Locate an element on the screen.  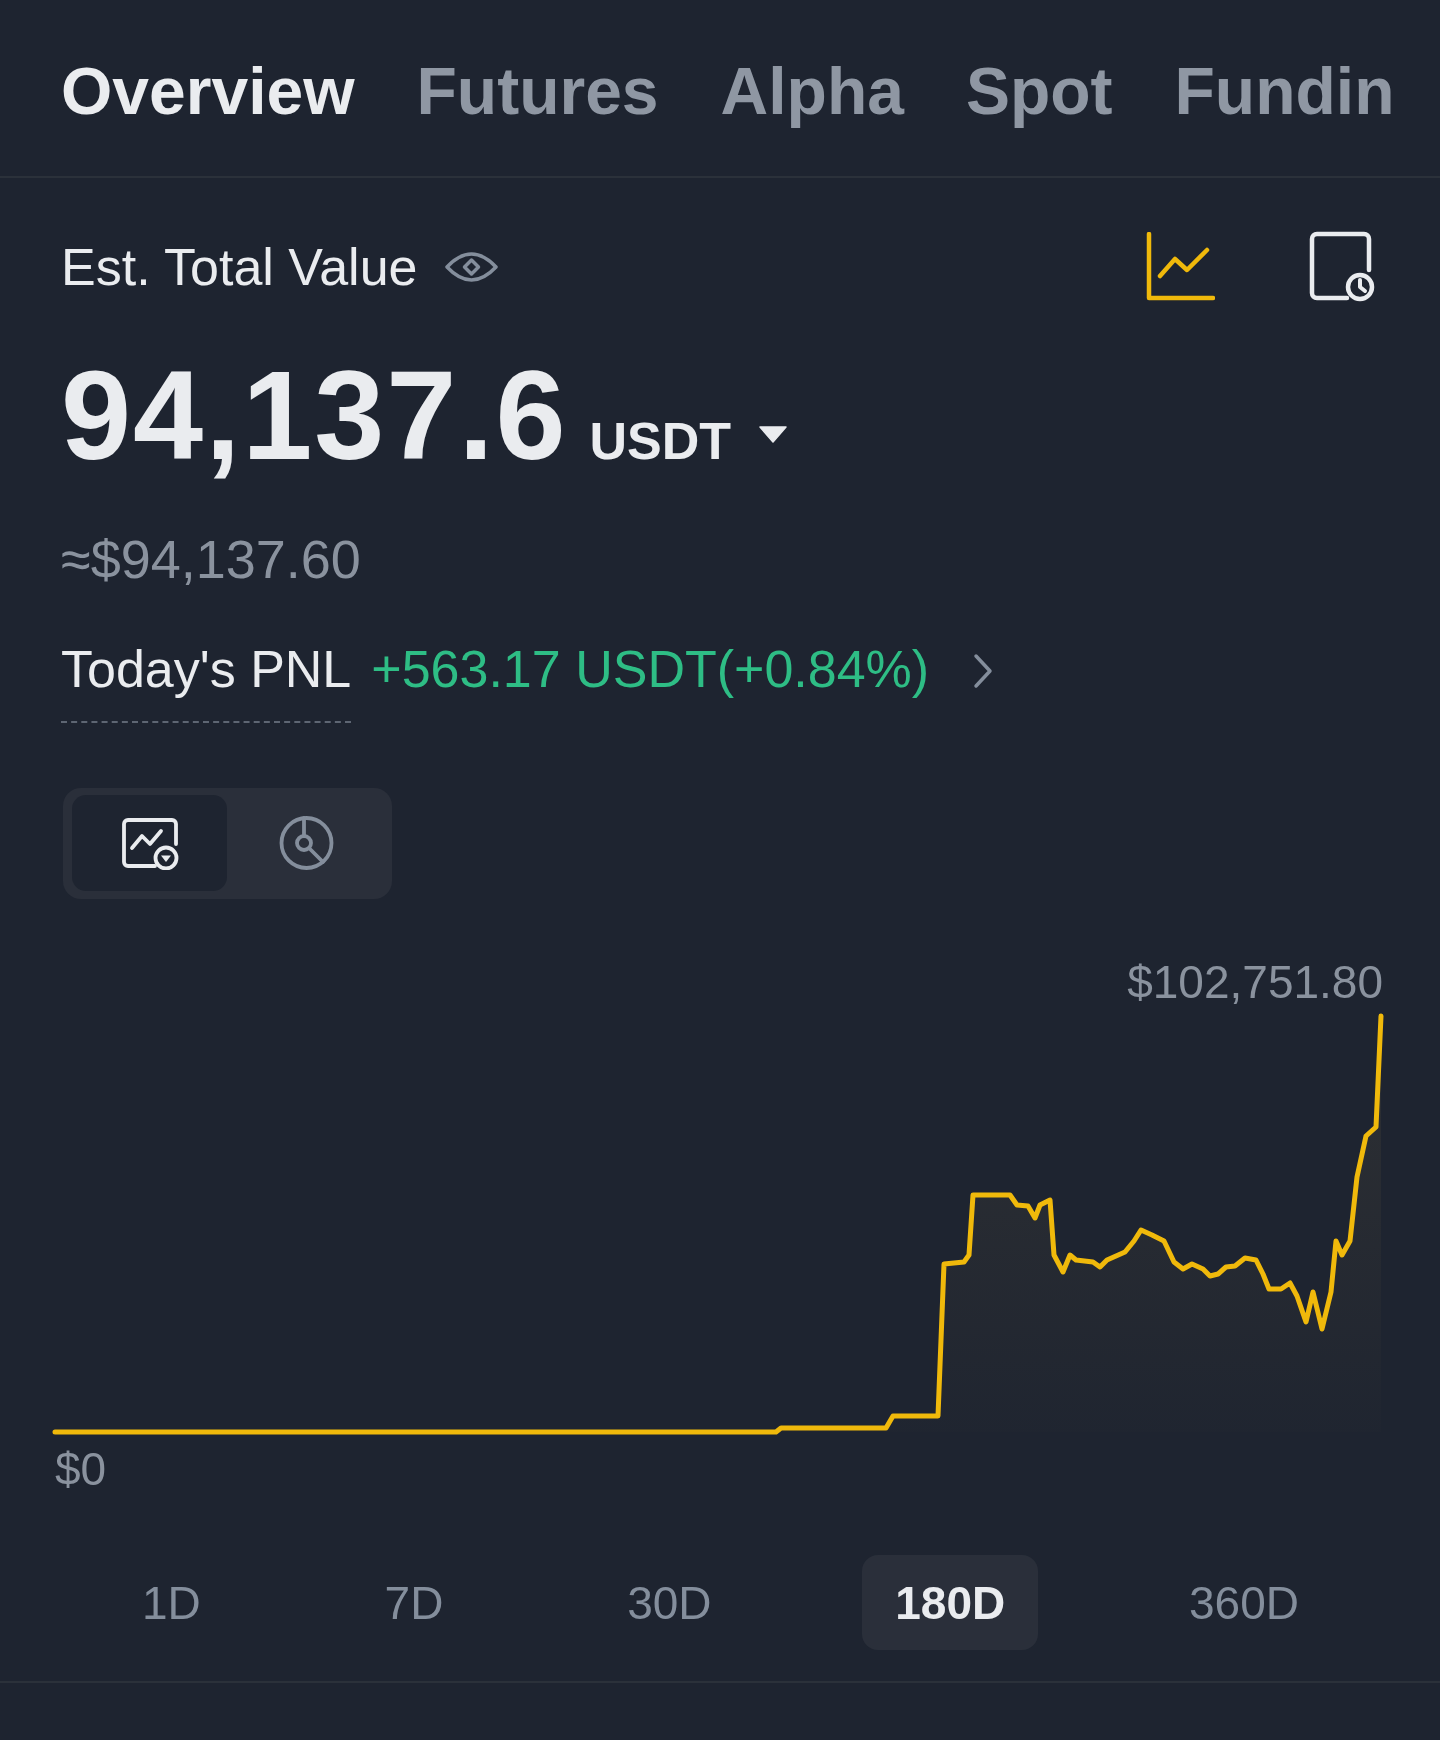
chevron-right-icon is located at coordinates (983, 671).